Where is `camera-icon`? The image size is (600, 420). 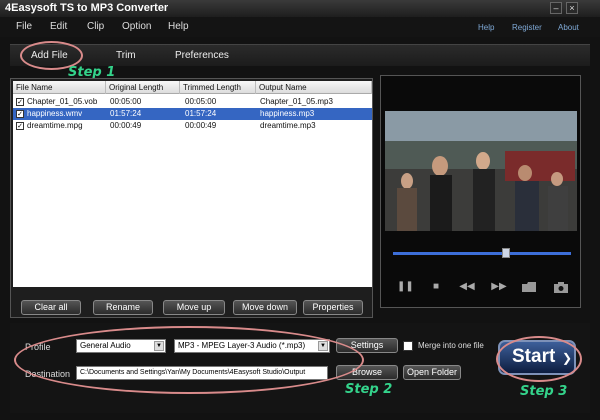 camera-icon is located at coordinates (561, 287).